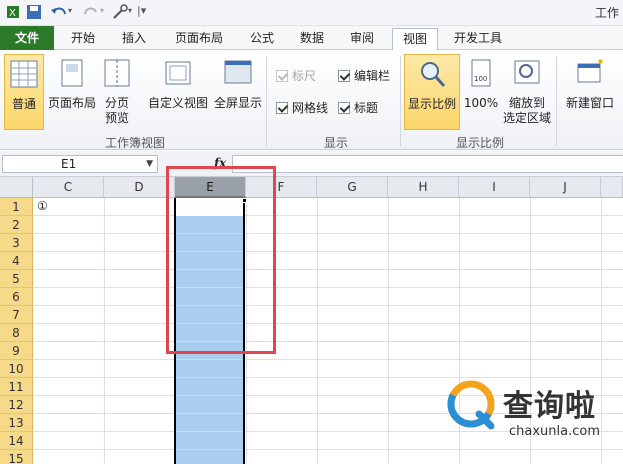  I want to click on zoom-to-selection-button: 缩放到 选定区域, so click(527, 92).